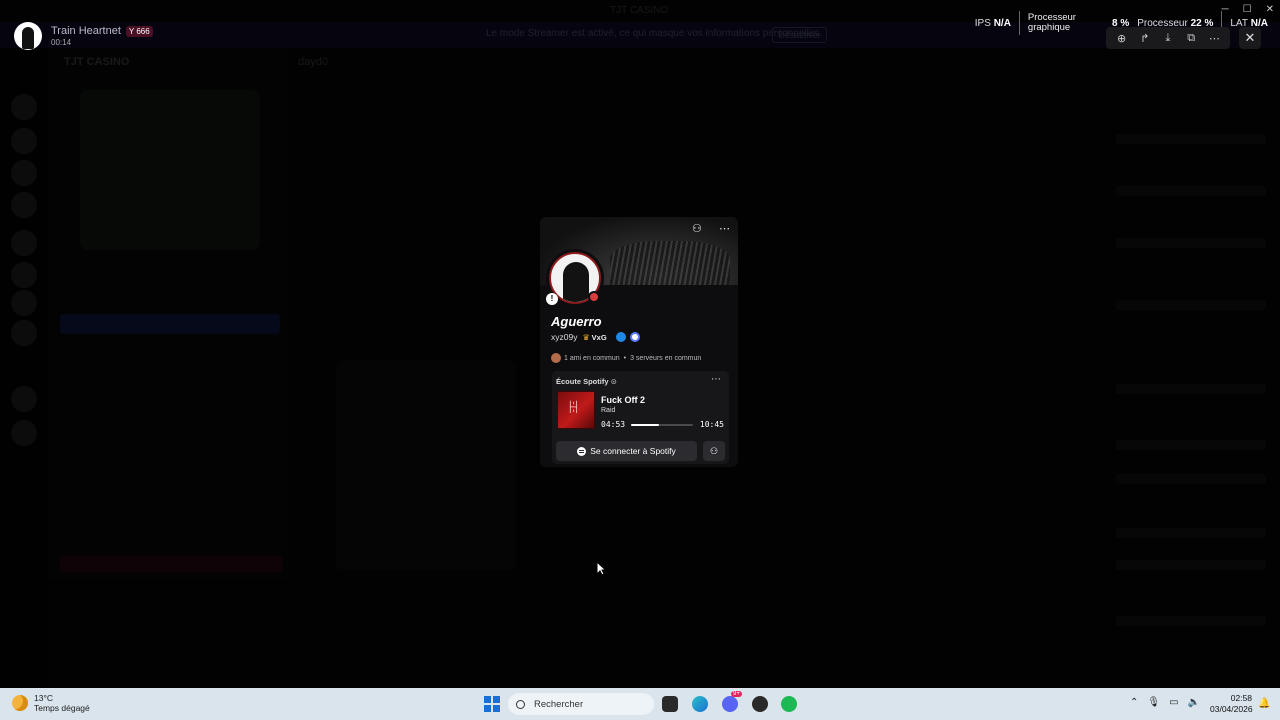 The image size is (1280, 720). What do you see at coordinates (313, 62) in the screenshot?
I see `channel-header: dayd0` at bounding box center [313, 62].